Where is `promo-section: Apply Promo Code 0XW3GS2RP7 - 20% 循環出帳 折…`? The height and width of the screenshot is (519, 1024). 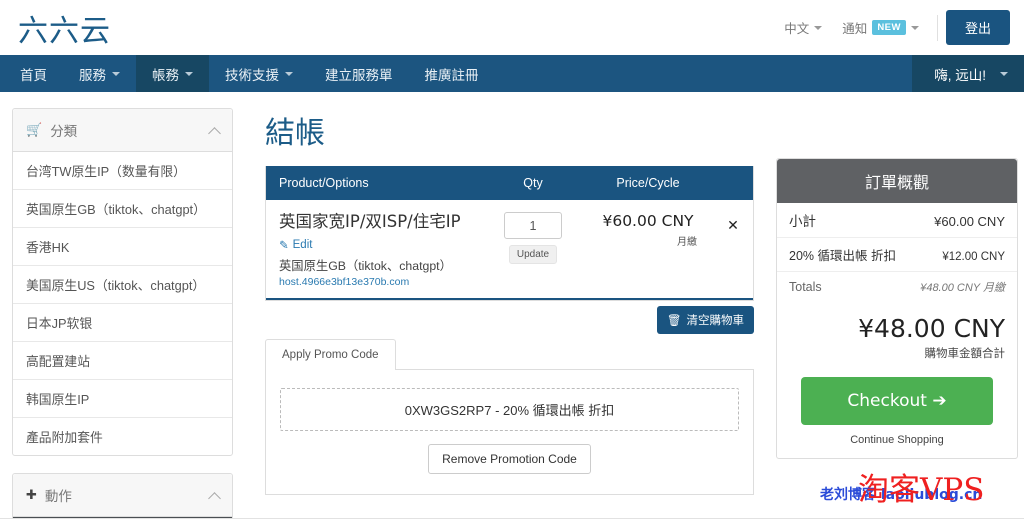 promo-section: Apply Promo Code 0XW3GS2RP7 - 20% 循環出帳 折… is located at coordinates (509, 416).